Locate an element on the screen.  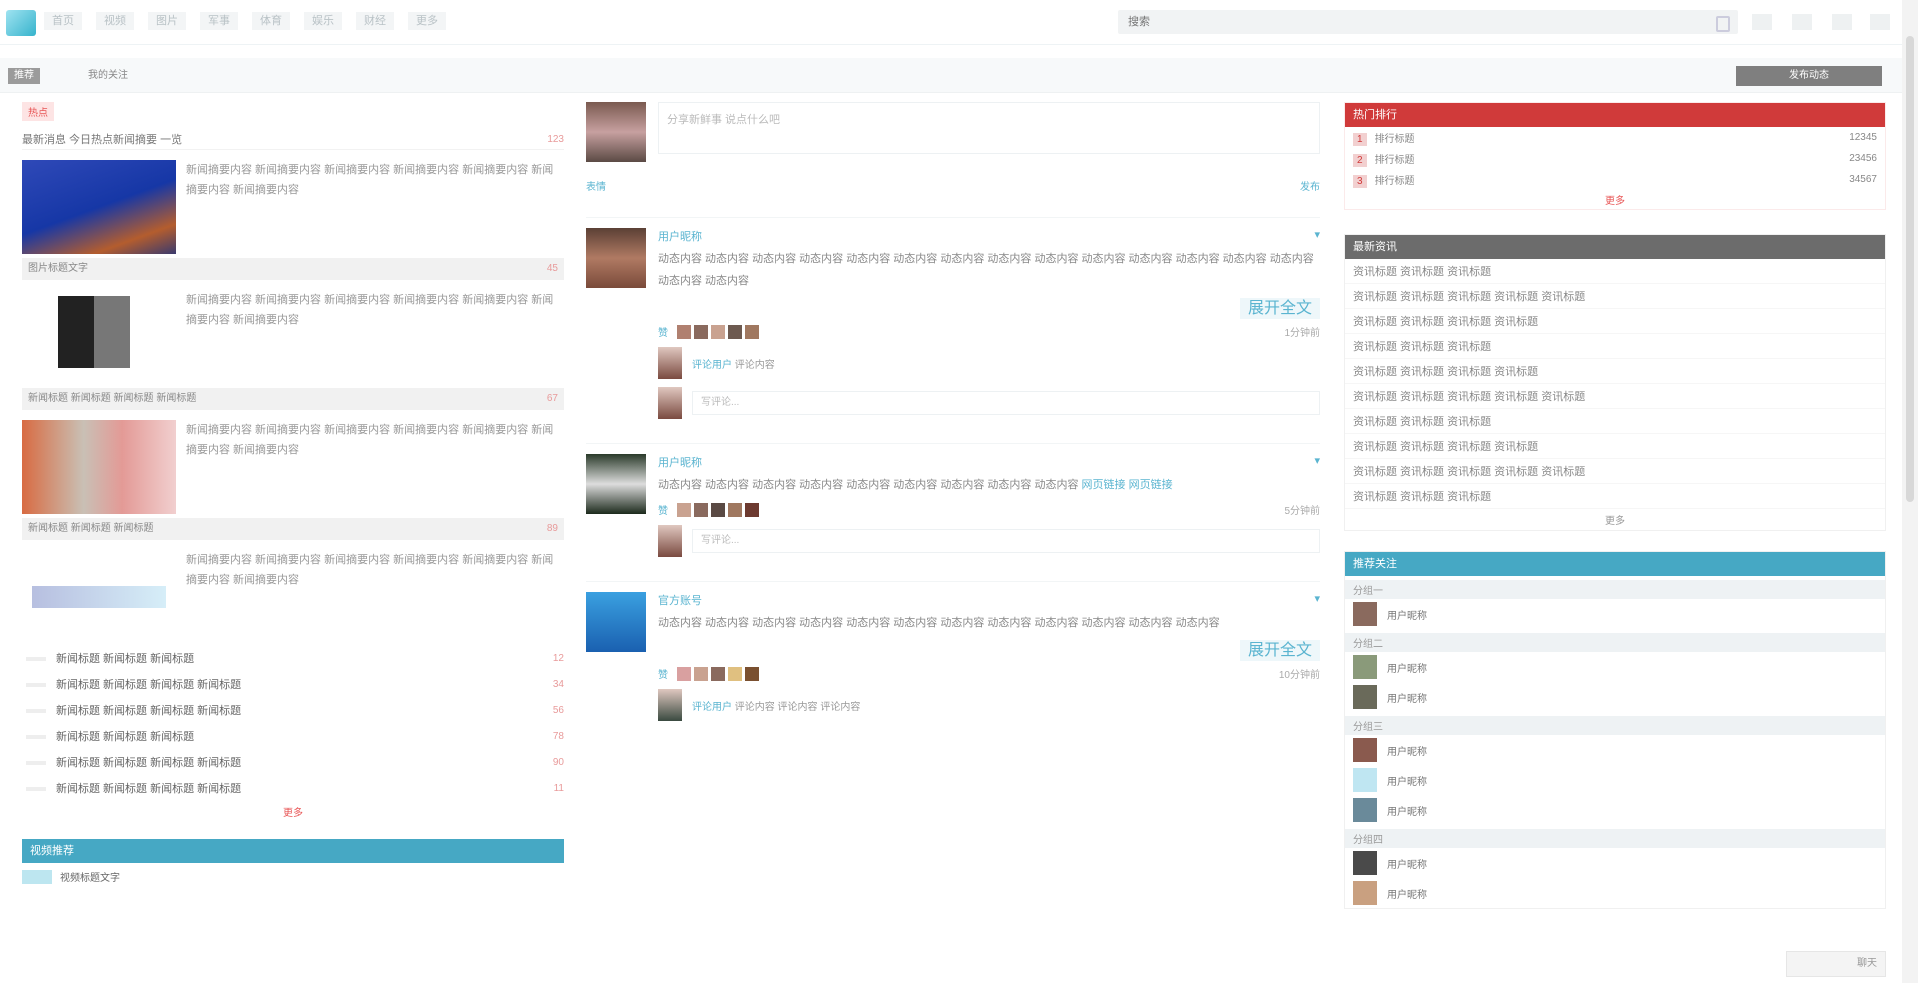
search-icon is located at coordinates (1723, 24).